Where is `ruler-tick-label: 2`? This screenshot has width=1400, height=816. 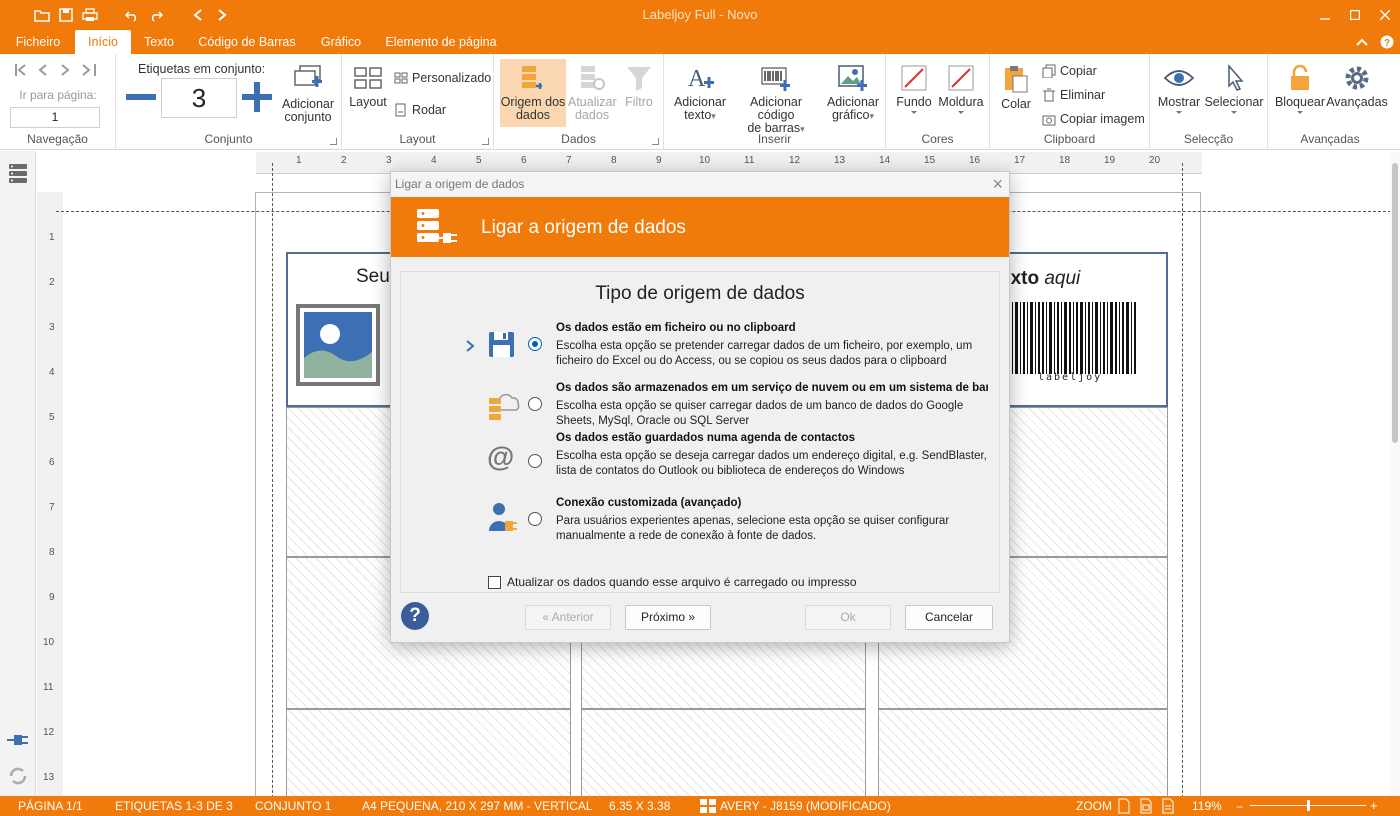
ruler-tick-label: 2 is located at coordinates (344, 160).